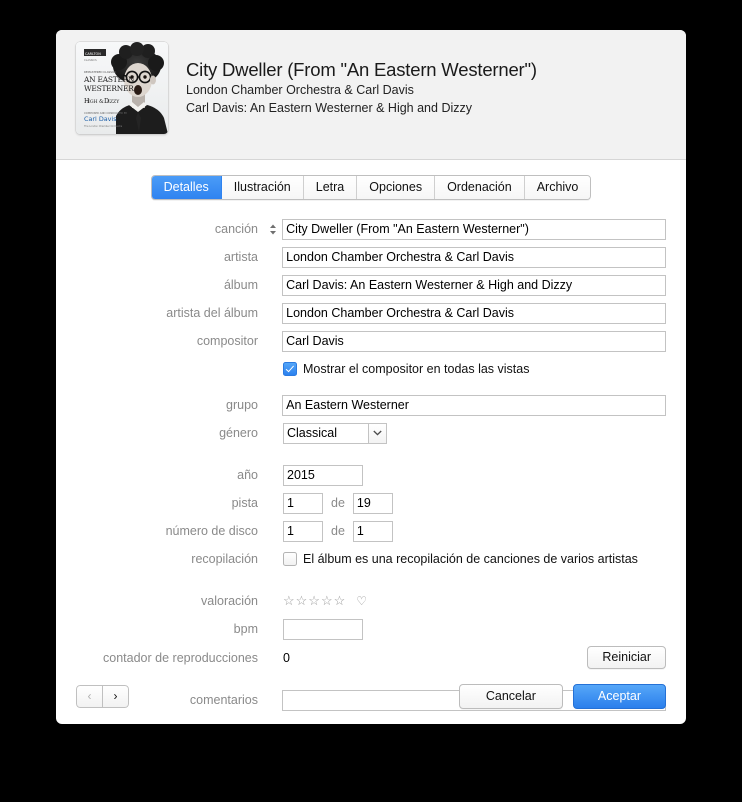 This screenshot has height=802, width=742. Describe the element at coordinates (290, 559) in the screenshot. I see `compilation-checkbox` at that location.